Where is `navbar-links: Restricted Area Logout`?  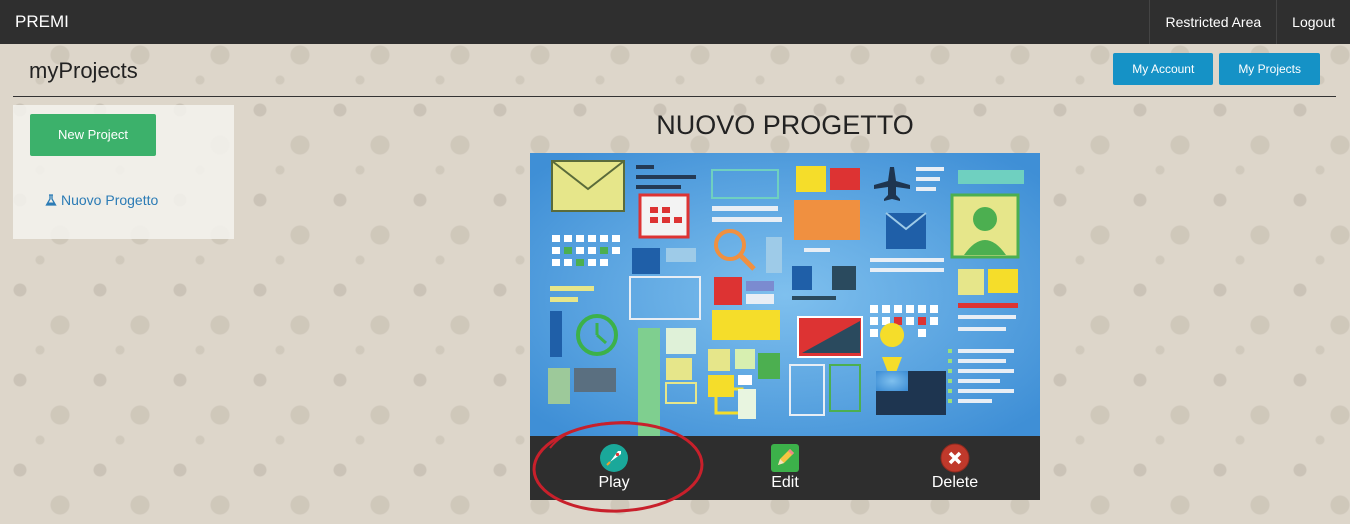
navbar-links: Restricted Area Logout is located at coordinates (1249, 22).